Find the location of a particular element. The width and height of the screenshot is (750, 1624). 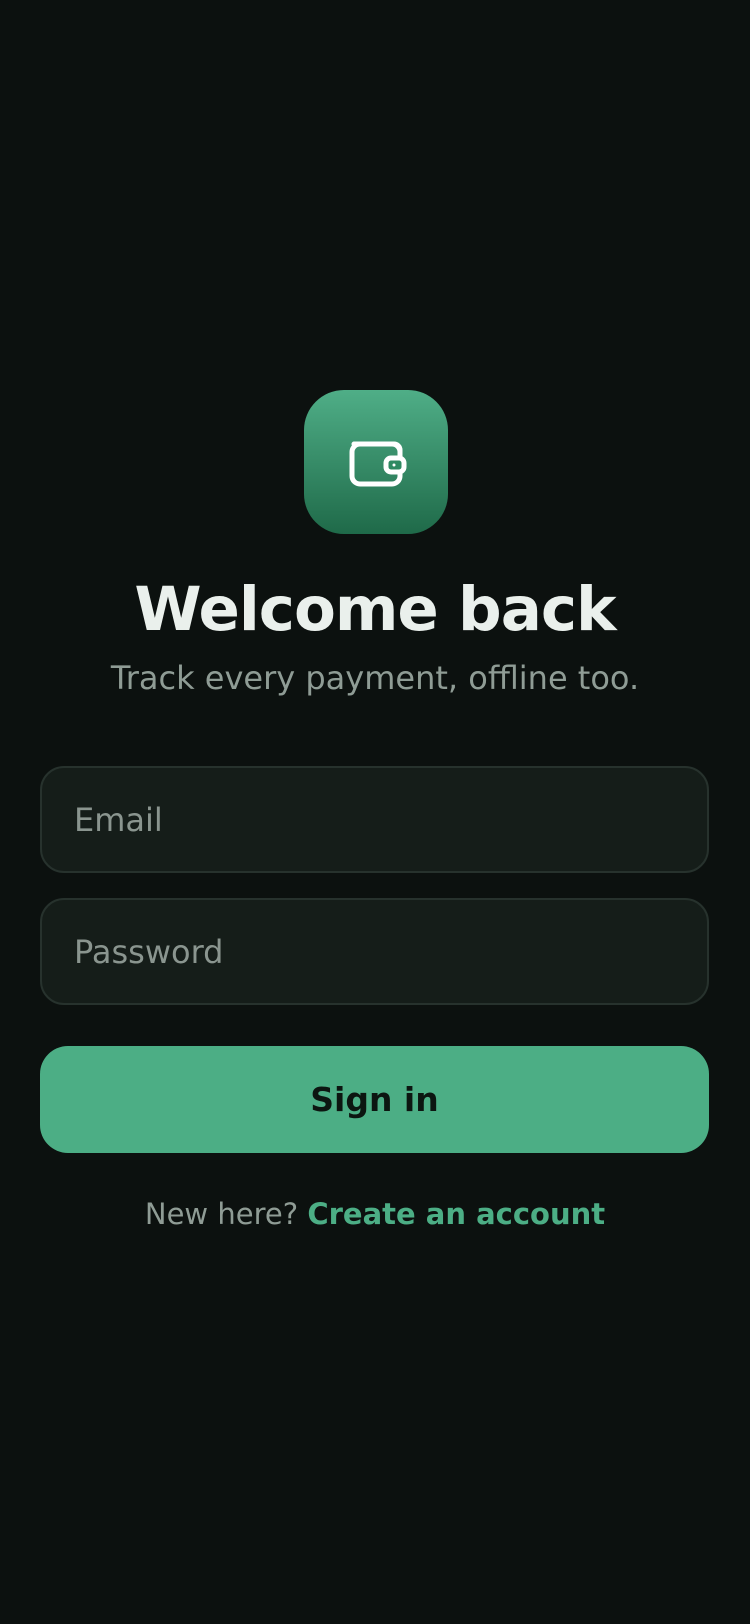

signup-prompt: New here? Create an account is located at coordinates (375, 1214).